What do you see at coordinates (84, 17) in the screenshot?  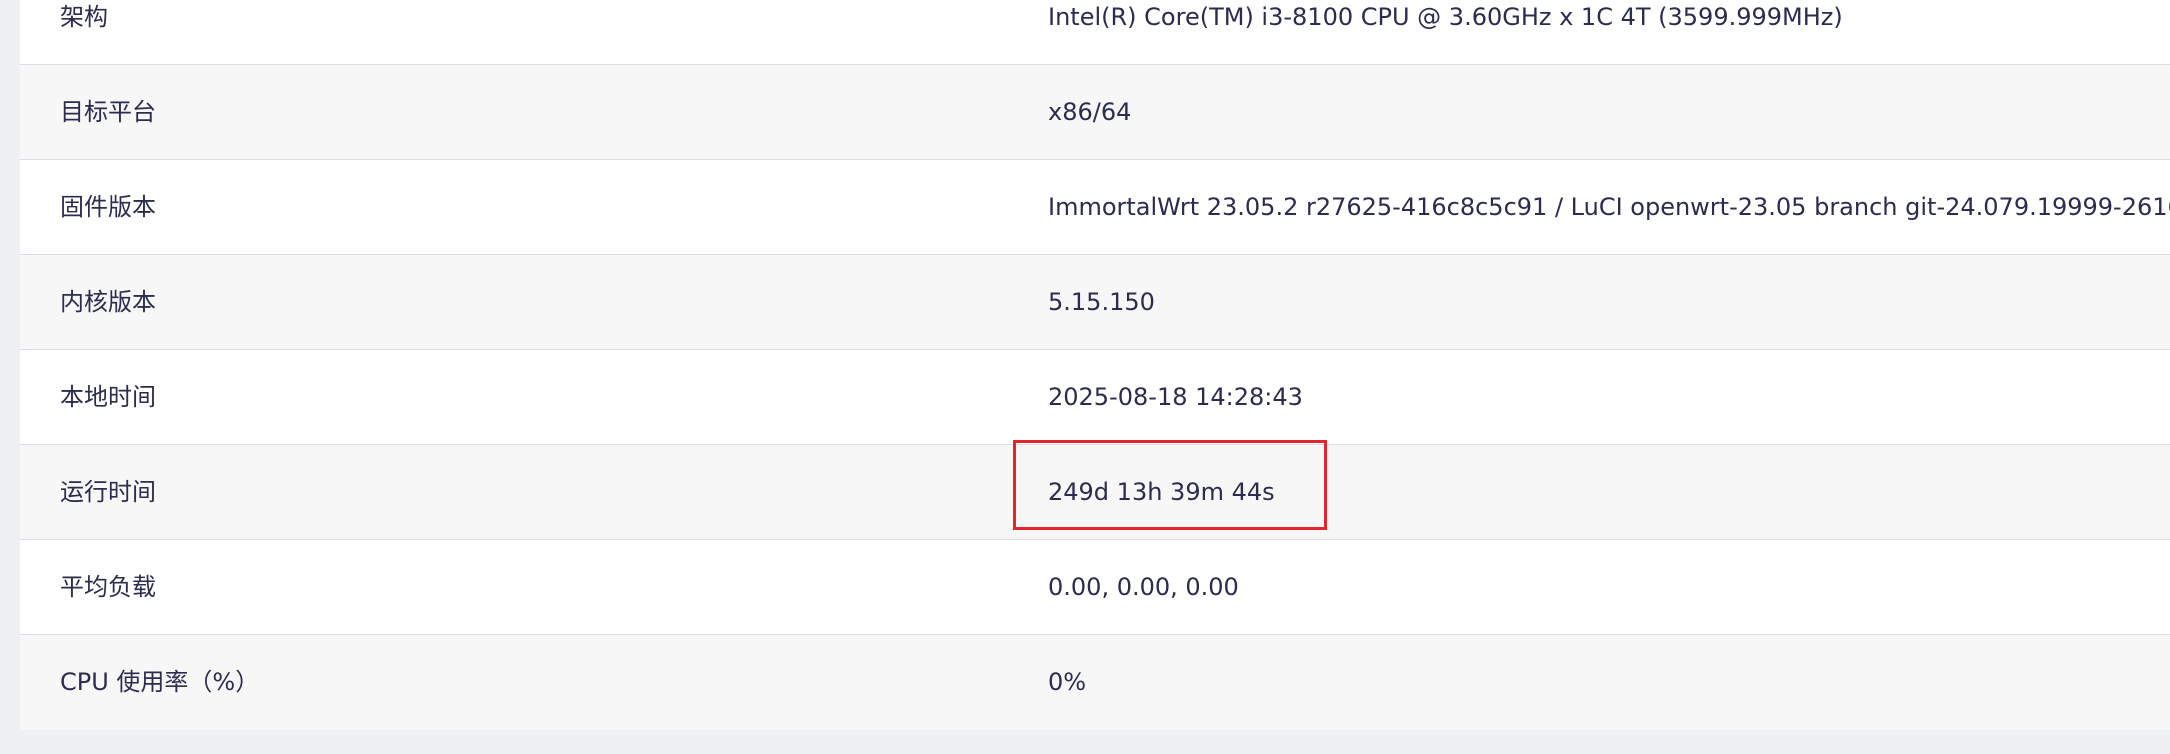 I see `row-label: 架构` at bounding box center [84, 17].